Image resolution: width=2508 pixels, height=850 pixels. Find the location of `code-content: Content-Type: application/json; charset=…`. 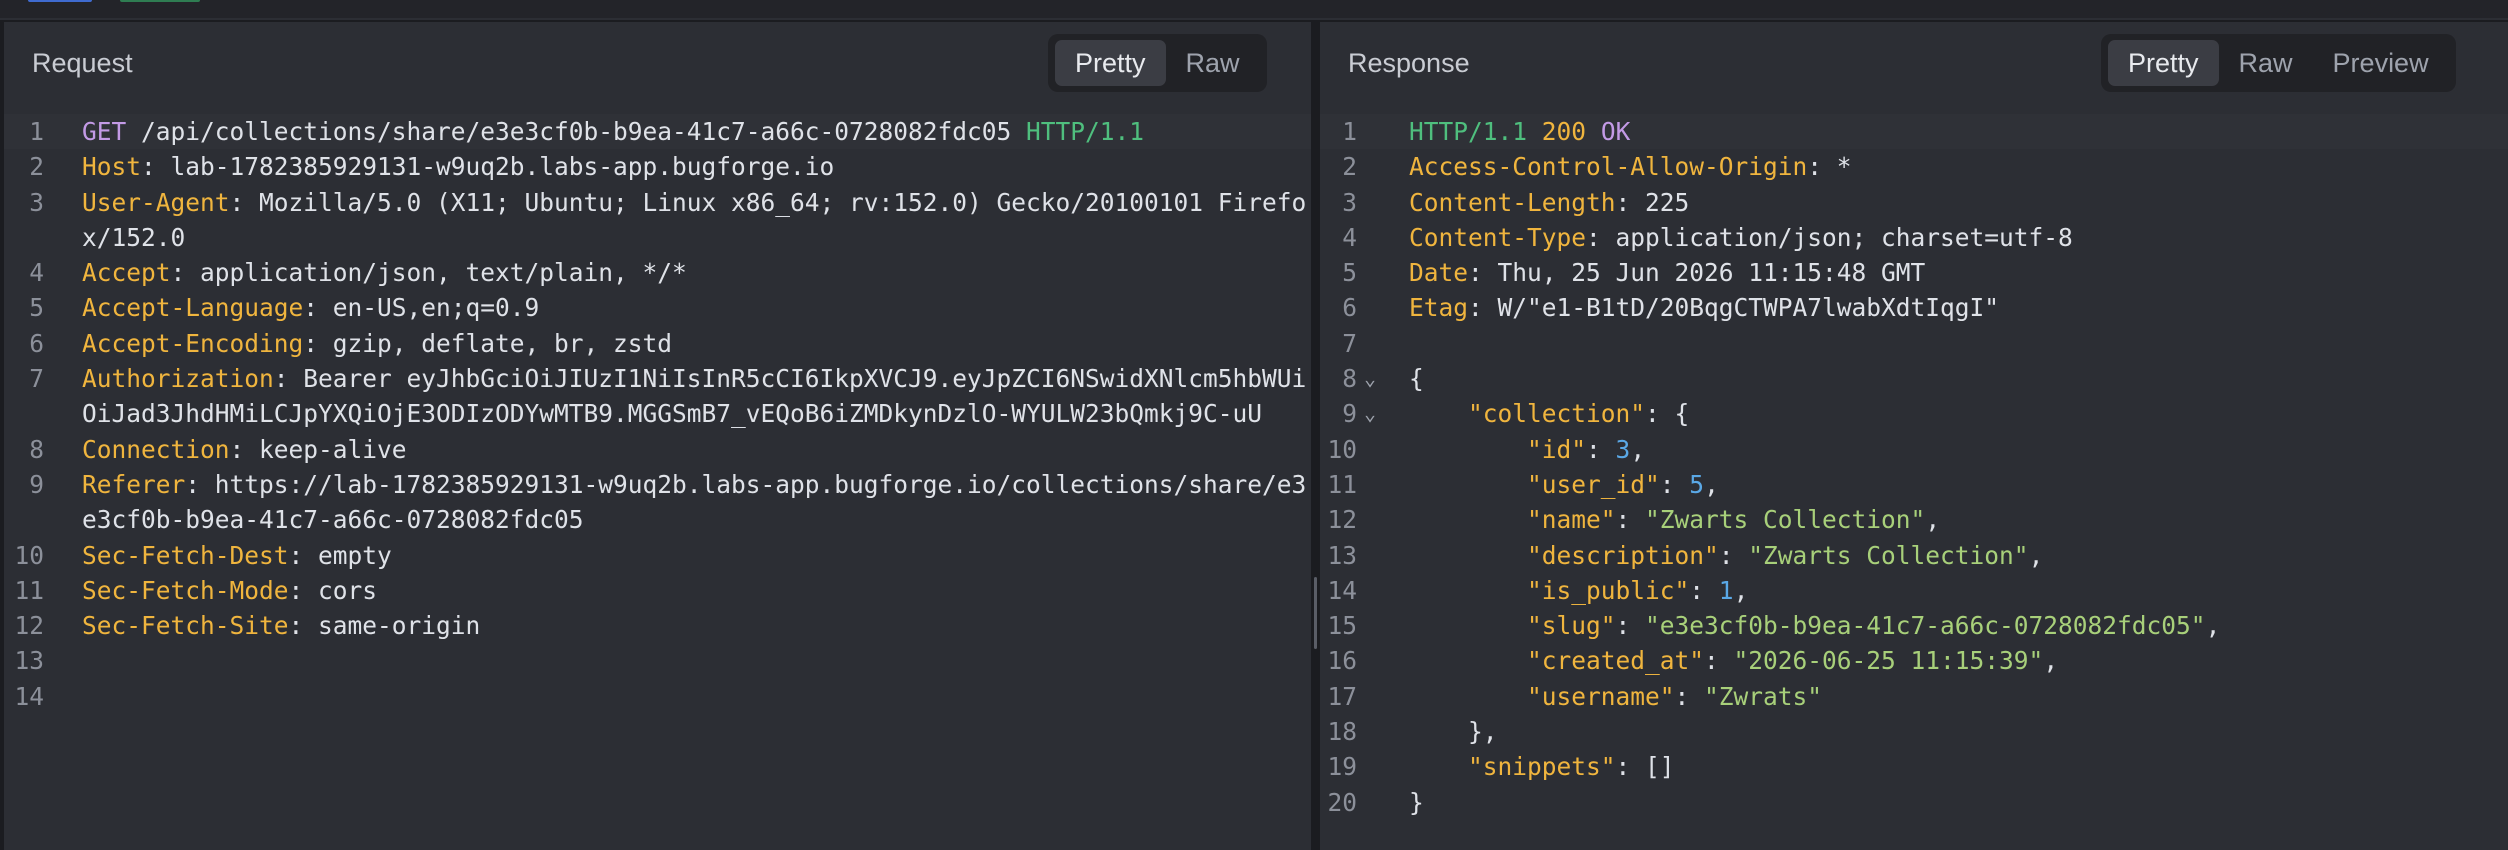

code-content: Content-Type: application/json; charset=… is located at coordinates (1741, 237).